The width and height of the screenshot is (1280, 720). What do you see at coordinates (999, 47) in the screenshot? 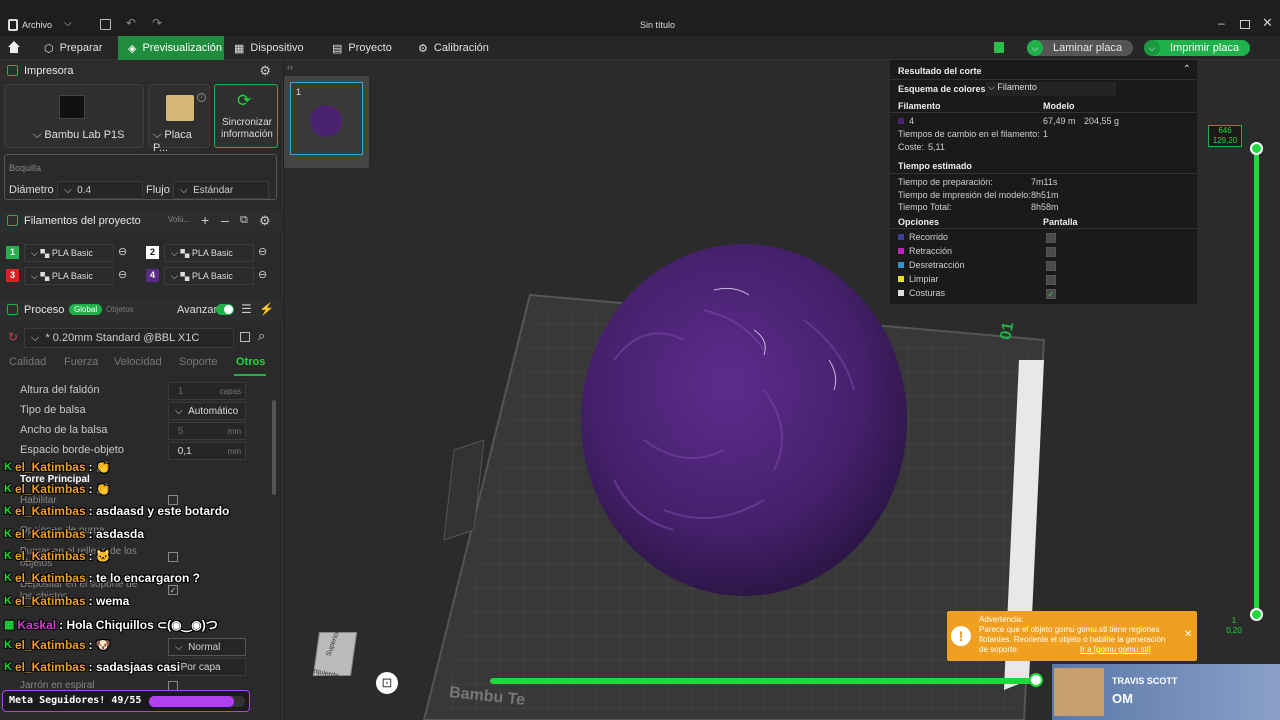
I see `plate-settings-icon` at bounding box center [999, 47].